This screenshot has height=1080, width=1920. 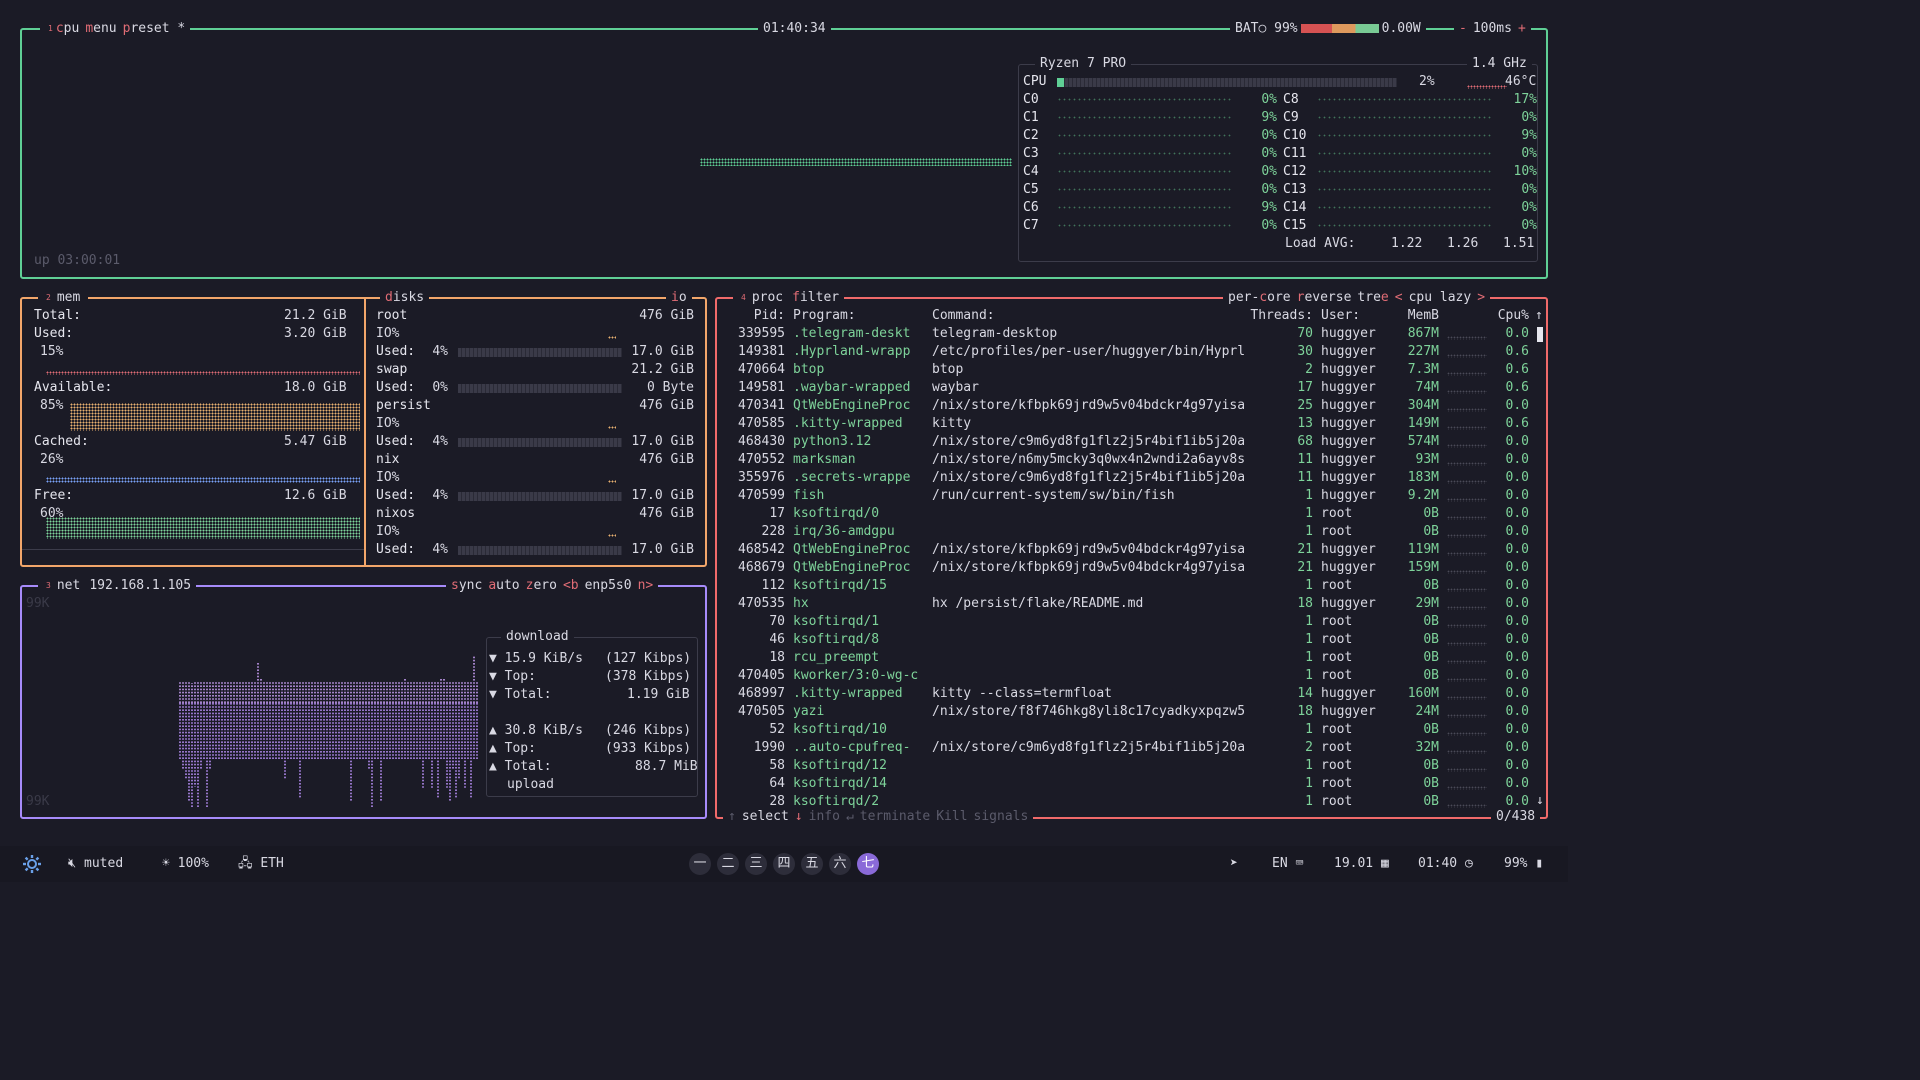 I want to click on process-row: 17 ksoftirqd/0 1 root 0B 0.0, so click(x=1131, y=514).